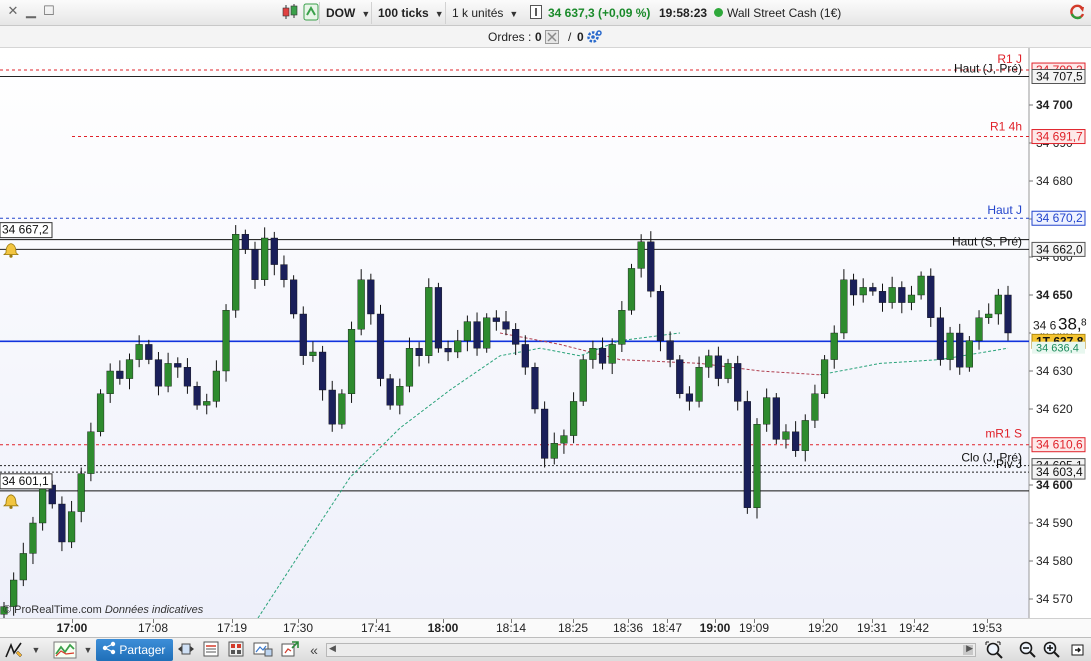 Image resolution: width=1091 pixels, height=661 pixels. Describe the element at coordinates (1009, 464) in the screenshot. I see `level-name: Piv J` at that location.